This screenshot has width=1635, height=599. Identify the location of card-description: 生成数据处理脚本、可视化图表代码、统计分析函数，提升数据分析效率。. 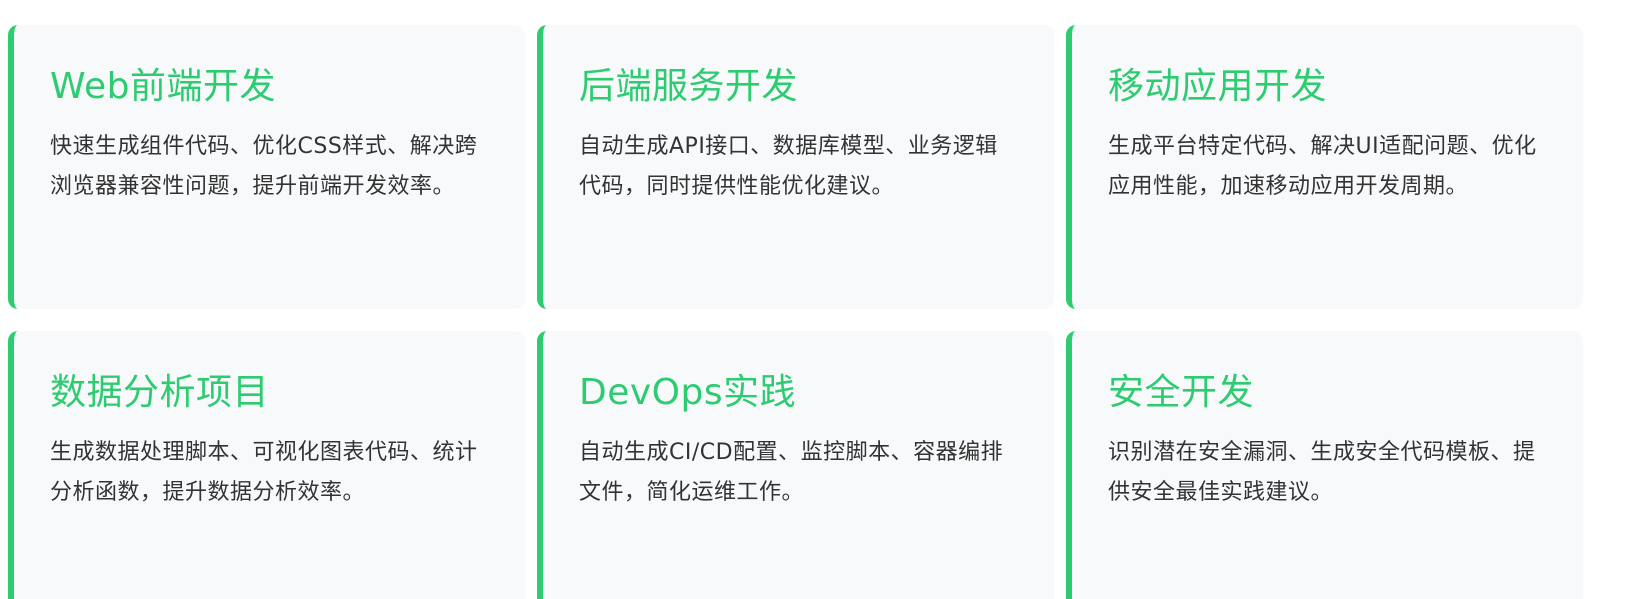
(264, 472).